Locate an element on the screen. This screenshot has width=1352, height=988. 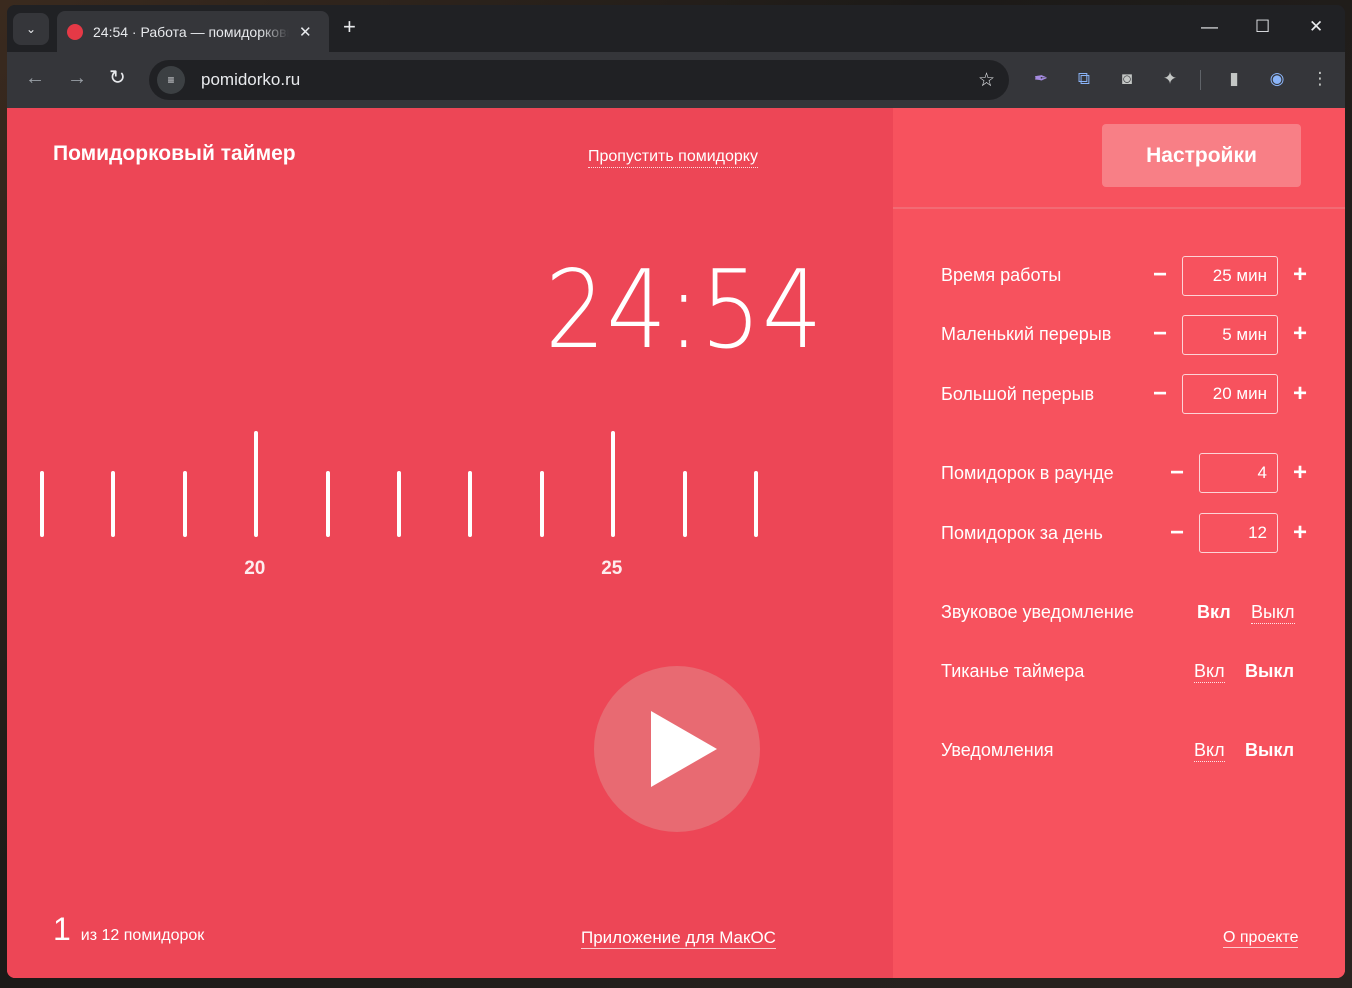
maximize-button: ☐ is located at coordinates (1262, 27).